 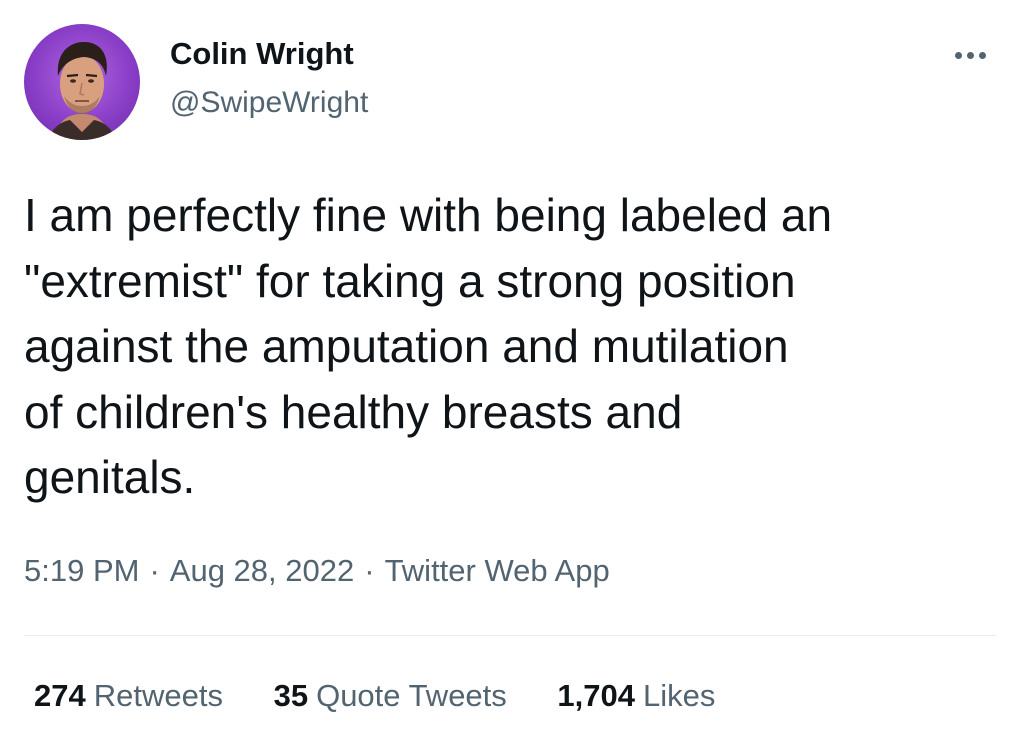 I want to click on more-horizontal-icon, so click(x=958, y=55).